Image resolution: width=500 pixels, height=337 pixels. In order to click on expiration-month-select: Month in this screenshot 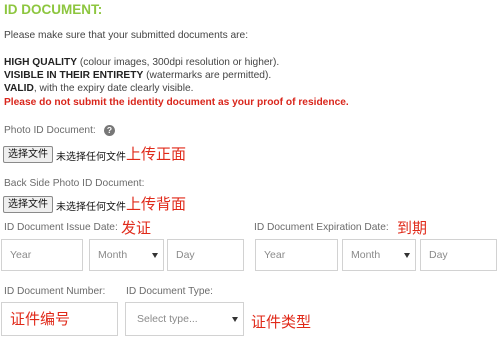, I will do `click(379, 255)`.